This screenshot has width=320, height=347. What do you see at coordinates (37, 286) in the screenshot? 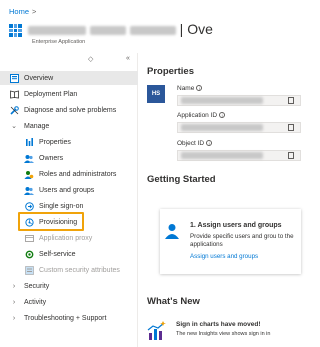
I see `sidebar-group-label: Security` at bounding box center [37, 286].